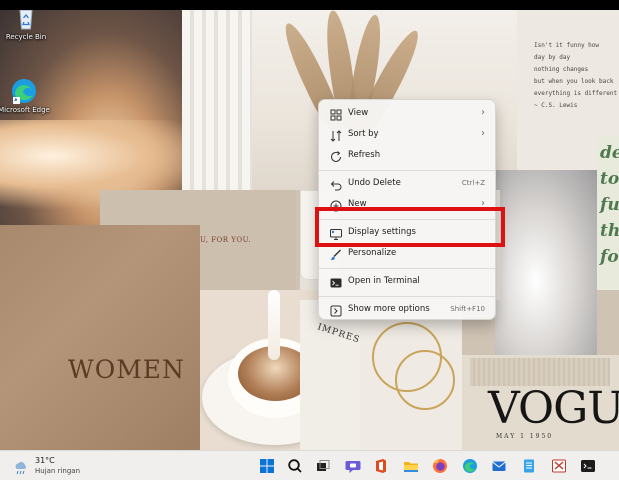 The image size is (619, 480). What do you see at coordinates (336, 310) in the screenshot?
I see `more-options-icon` at bounding box center [336, 310].